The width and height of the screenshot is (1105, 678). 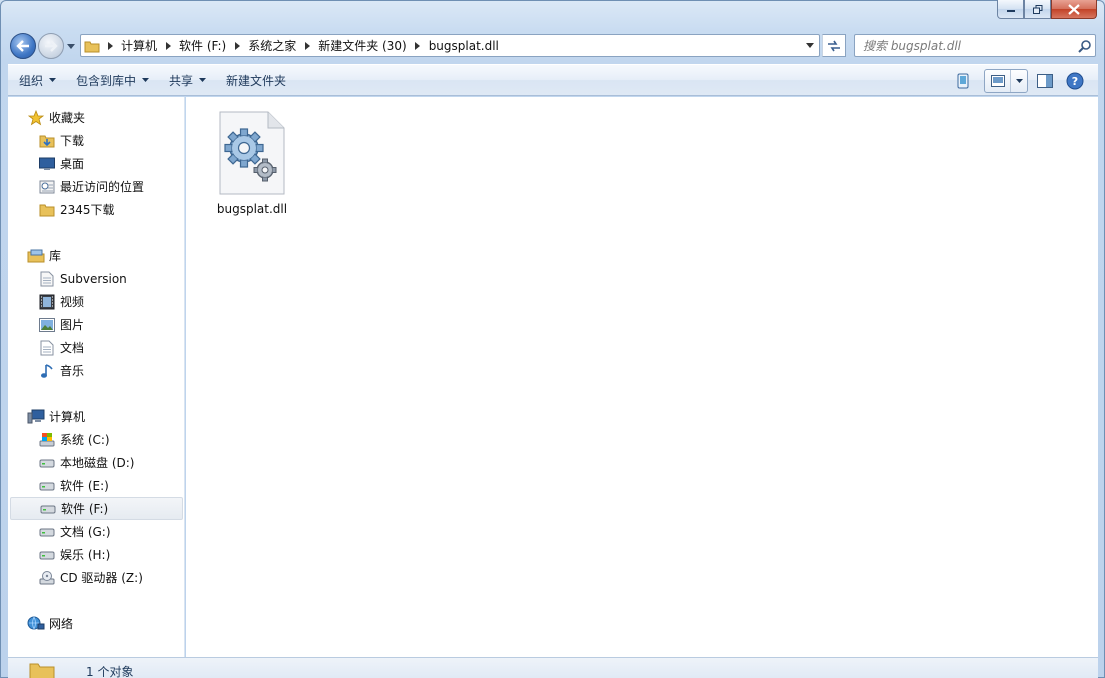 I want to click on address-bar: 计算机 软件 (F:) 系统之家 新建文件夹 (30) bugsplat.dll, so click(x=450, y=45).